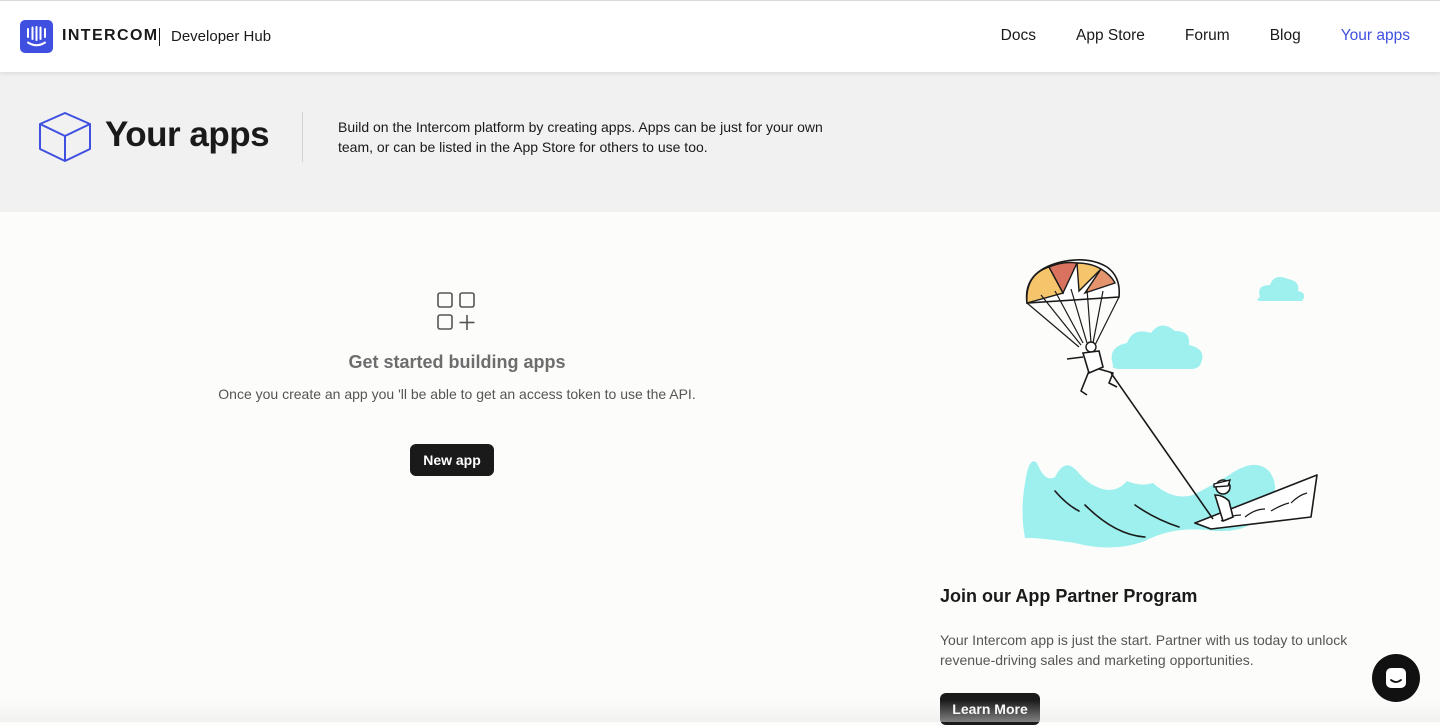 This screenshot has height=725, width=1440. I want to click on apps-grid-plus-icon, so click(456, 311).